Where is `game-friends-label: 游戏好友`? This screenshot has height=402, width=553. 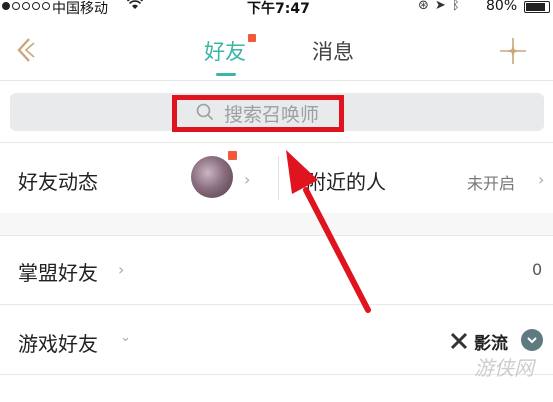
game-friends-label: 游戏好友 is located at coordinates (58, 344).